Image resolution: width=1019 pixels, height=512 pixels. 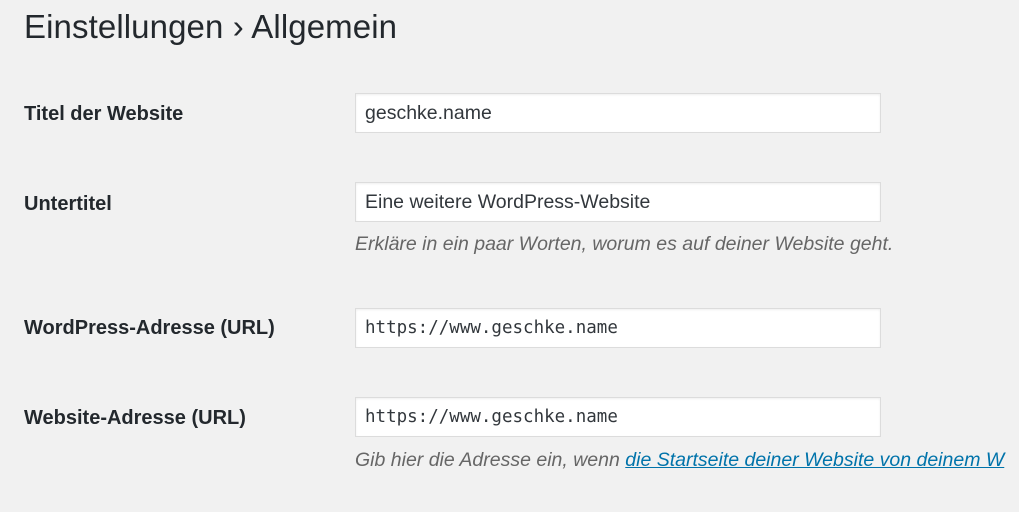 I want to click on wordpress-address-label: WordPress-Adresse (URL), so click(x=149, y=328).